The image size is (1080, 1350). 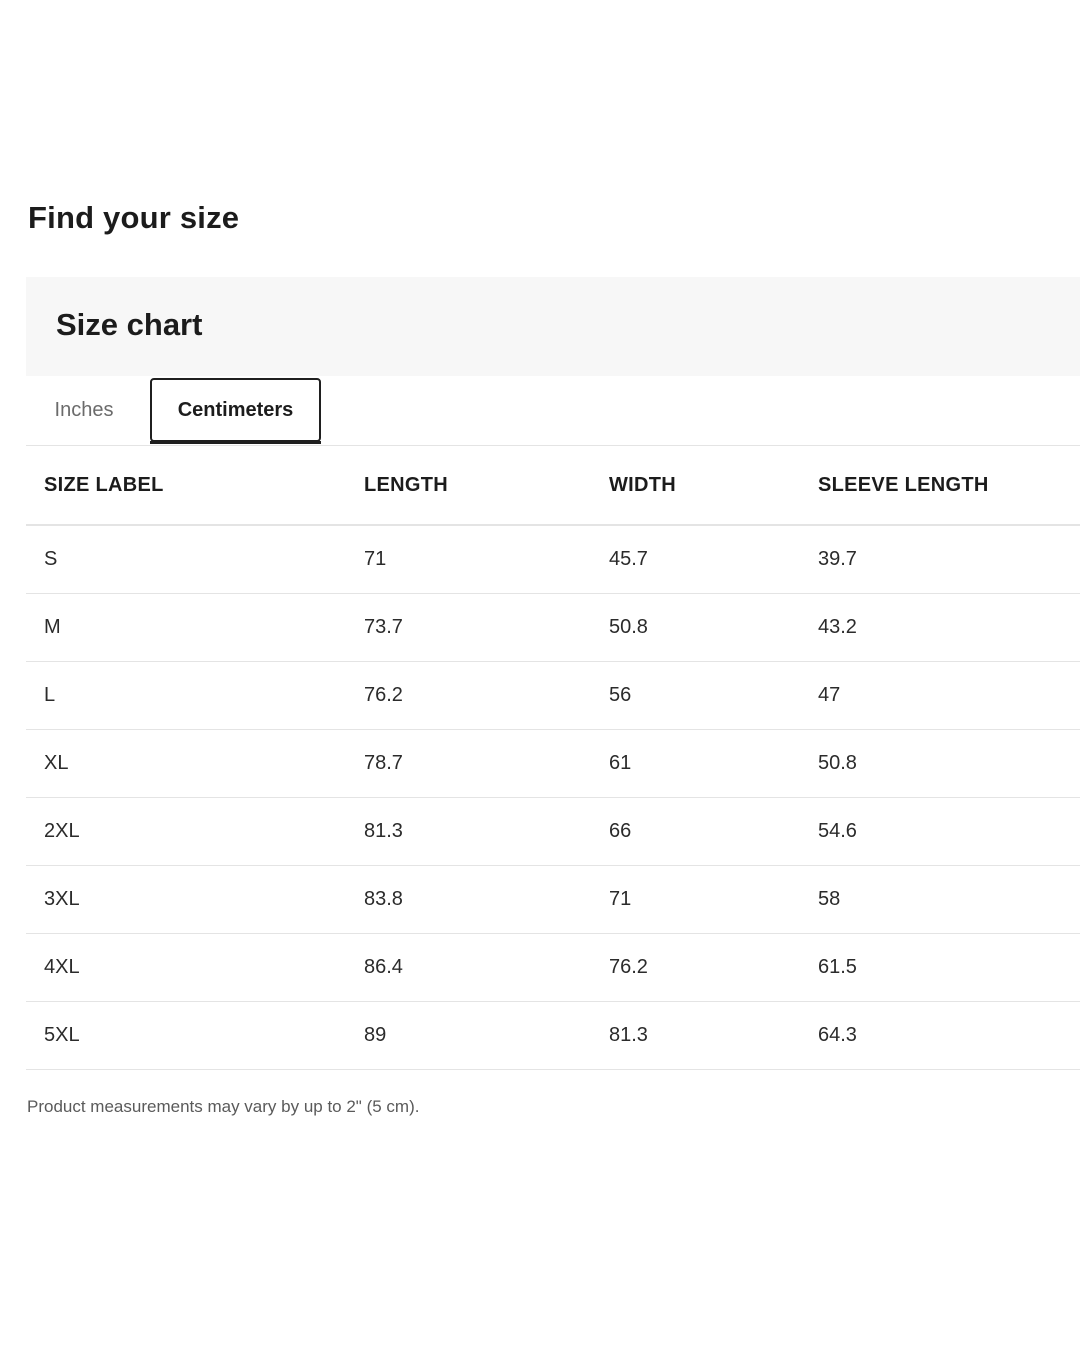 I want to click on table-row: M 73.7 50.8 43.2, so click(x=553, y=627).